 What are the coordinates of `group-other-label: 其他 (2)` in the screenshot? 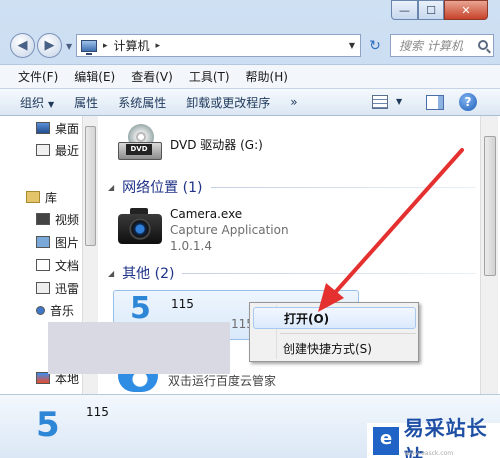 It's located at (148, 274).